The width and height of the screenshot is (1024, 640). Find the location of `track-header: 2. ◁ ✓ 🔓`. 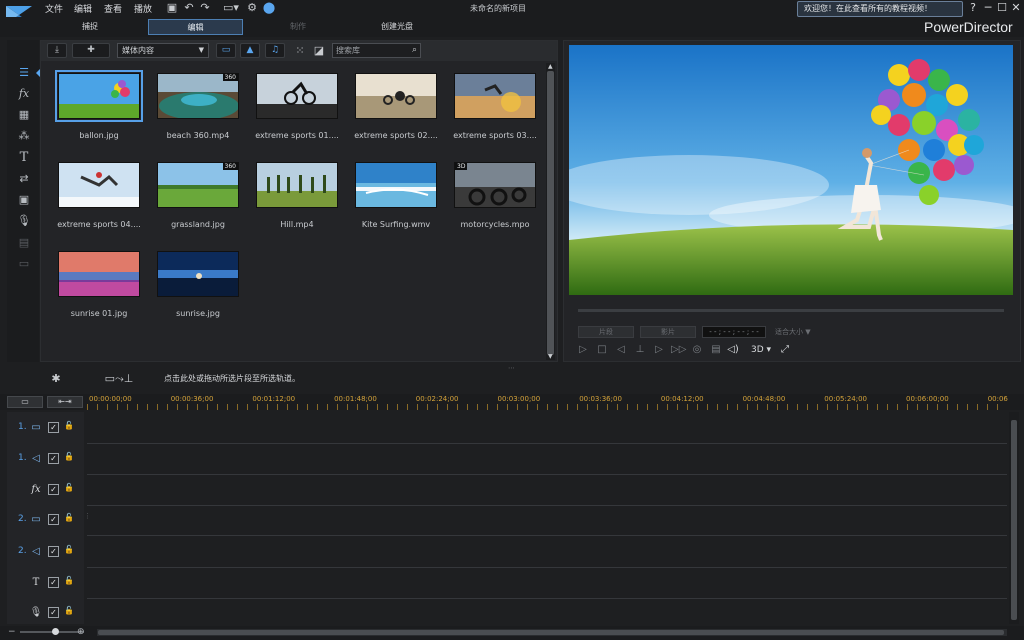

track-header: 2. ◁ ✓ 🔓 is located at coordinates (46, 553).